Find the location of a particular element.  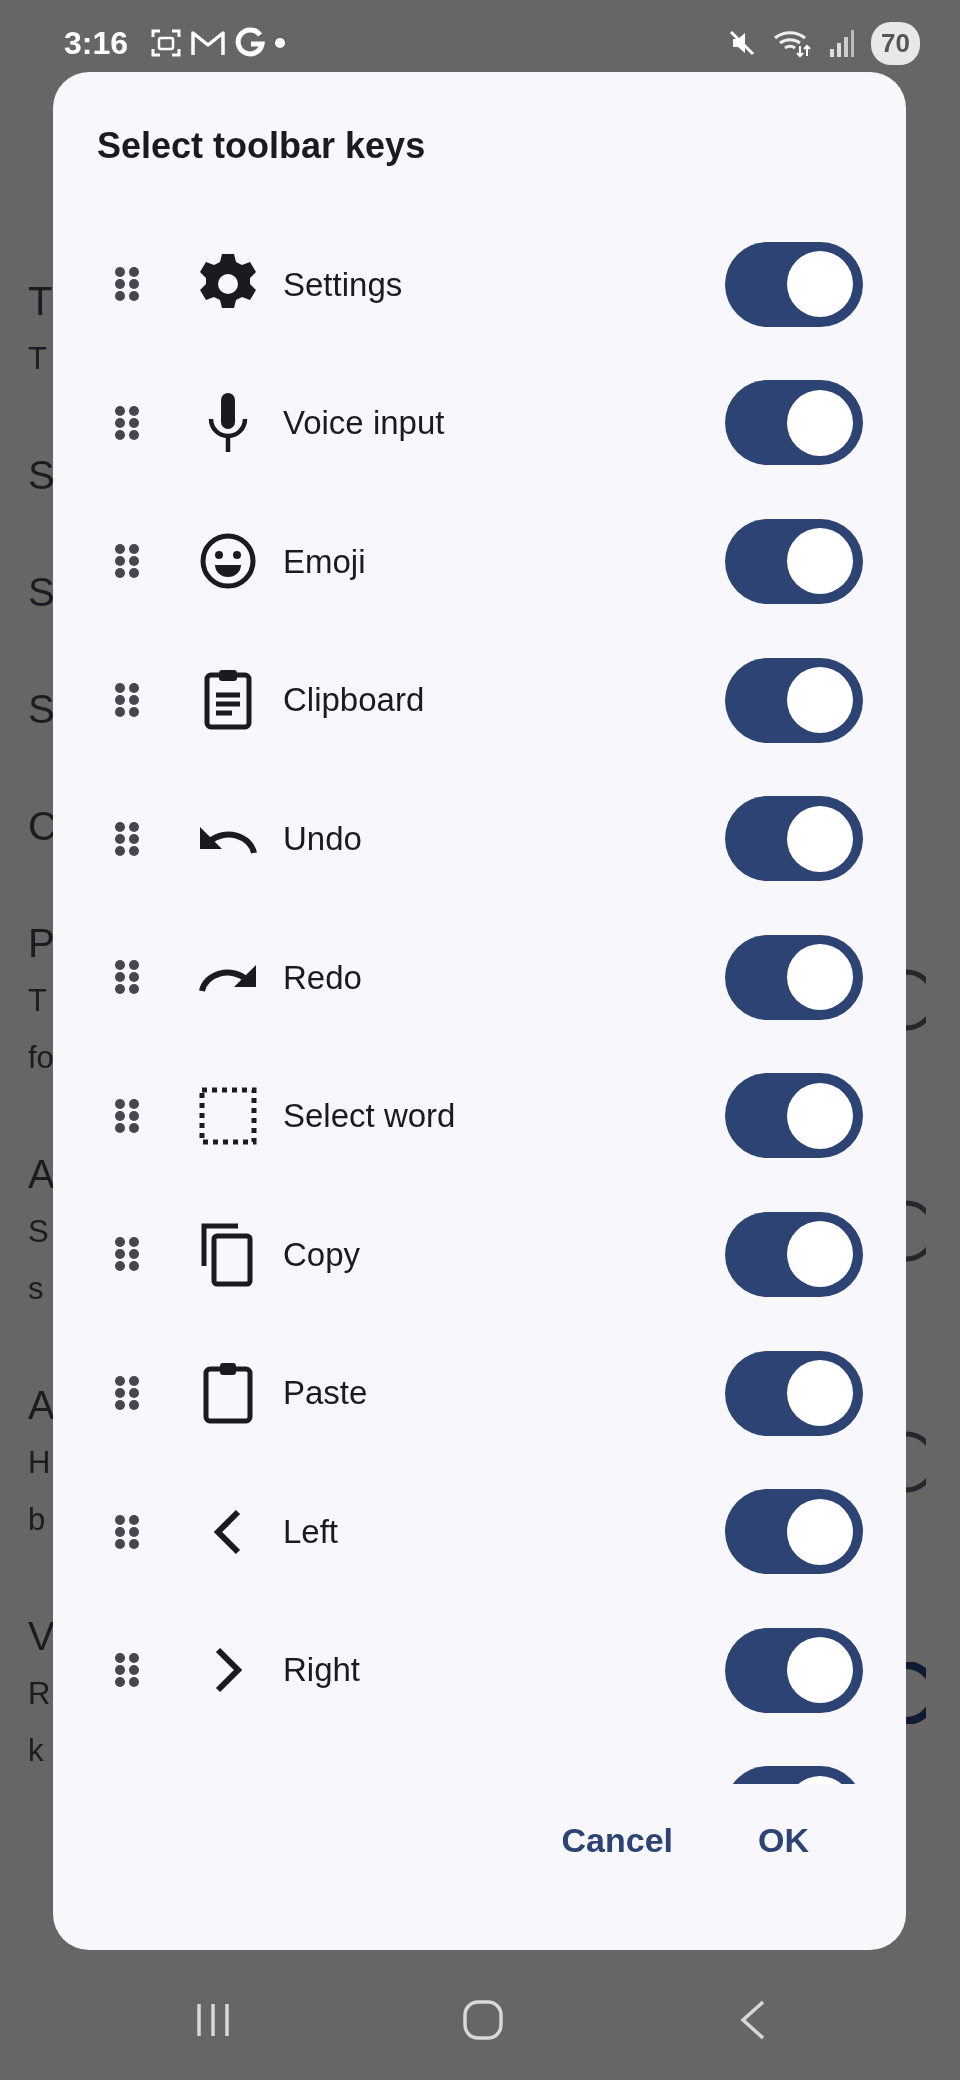

setting-summary: k is located at coordinates (36, 1750).